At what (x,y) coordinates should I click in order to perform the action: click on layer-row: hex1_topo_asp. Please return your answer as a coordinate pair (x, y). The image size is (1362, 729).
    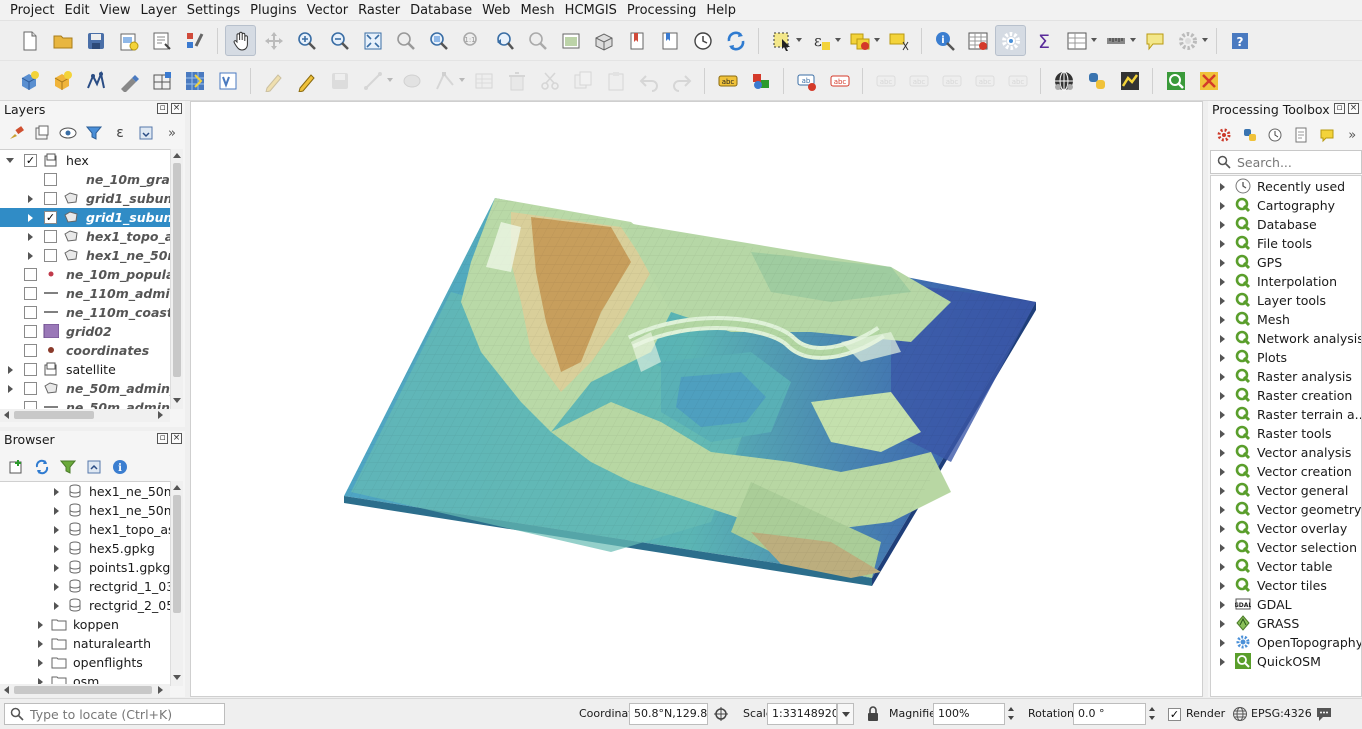
    Looking at the image, I should click on (85, 236).